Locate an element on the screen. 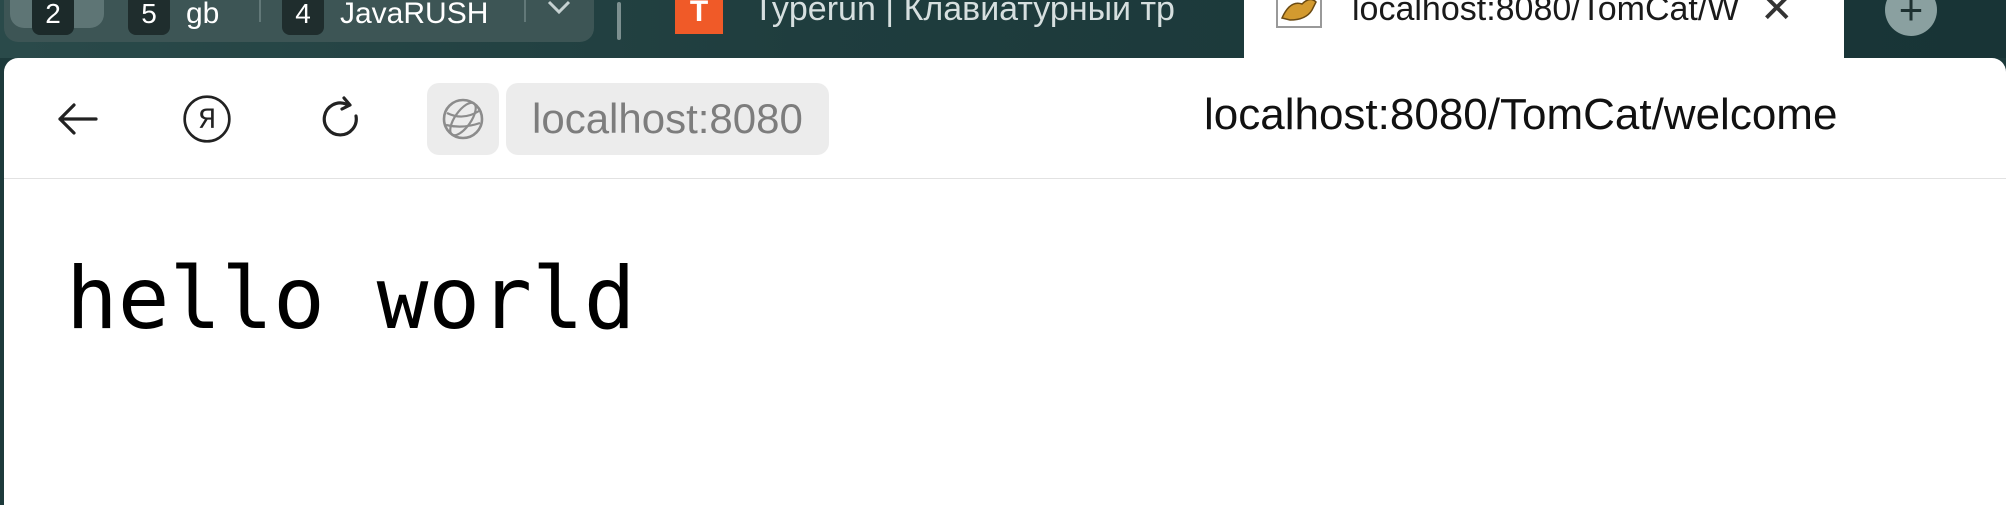  plus-icon: + is located at coordinates (1911, 16).